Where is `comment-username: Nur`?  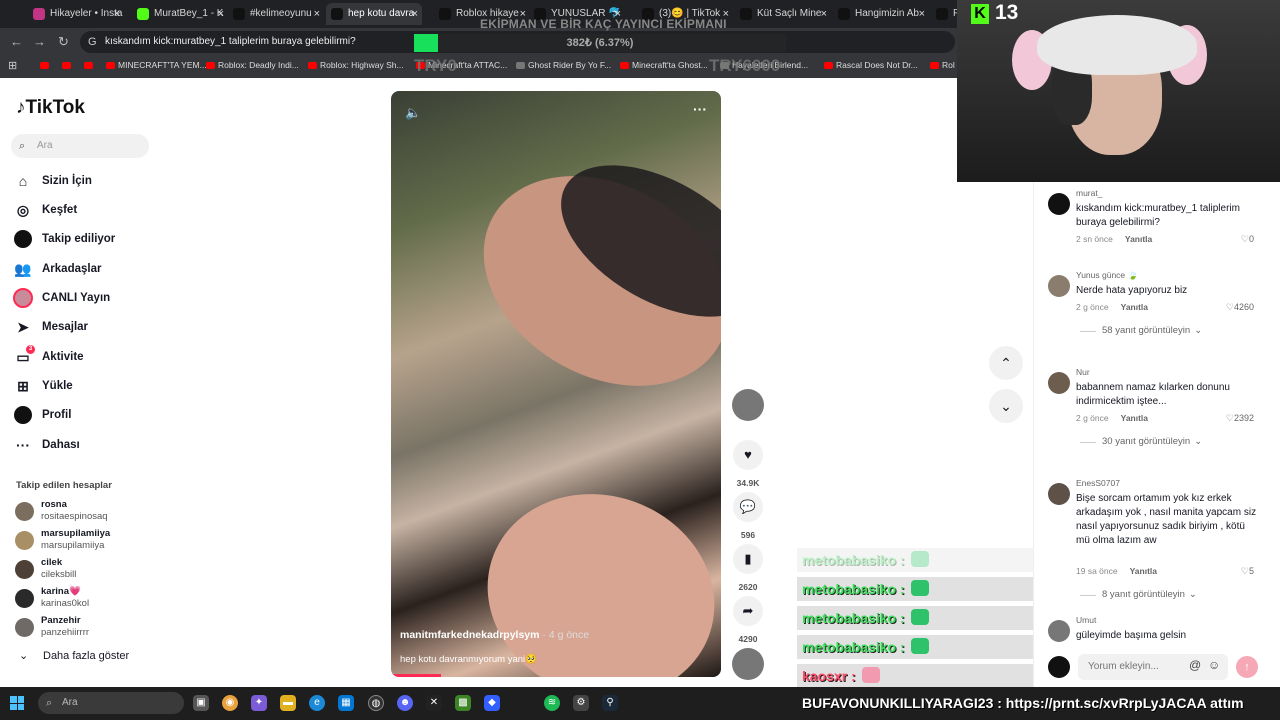
comment-username: Nur is located at coordinates (1083, 372).